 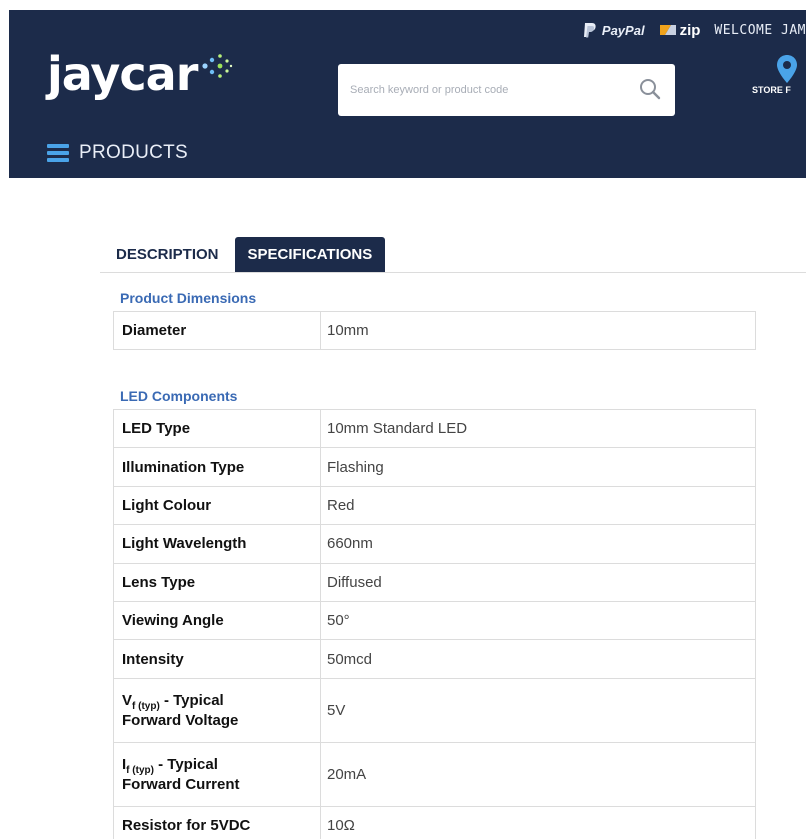 I want to click on jaycar-logo: jaycar, so click(x=140, y=74).